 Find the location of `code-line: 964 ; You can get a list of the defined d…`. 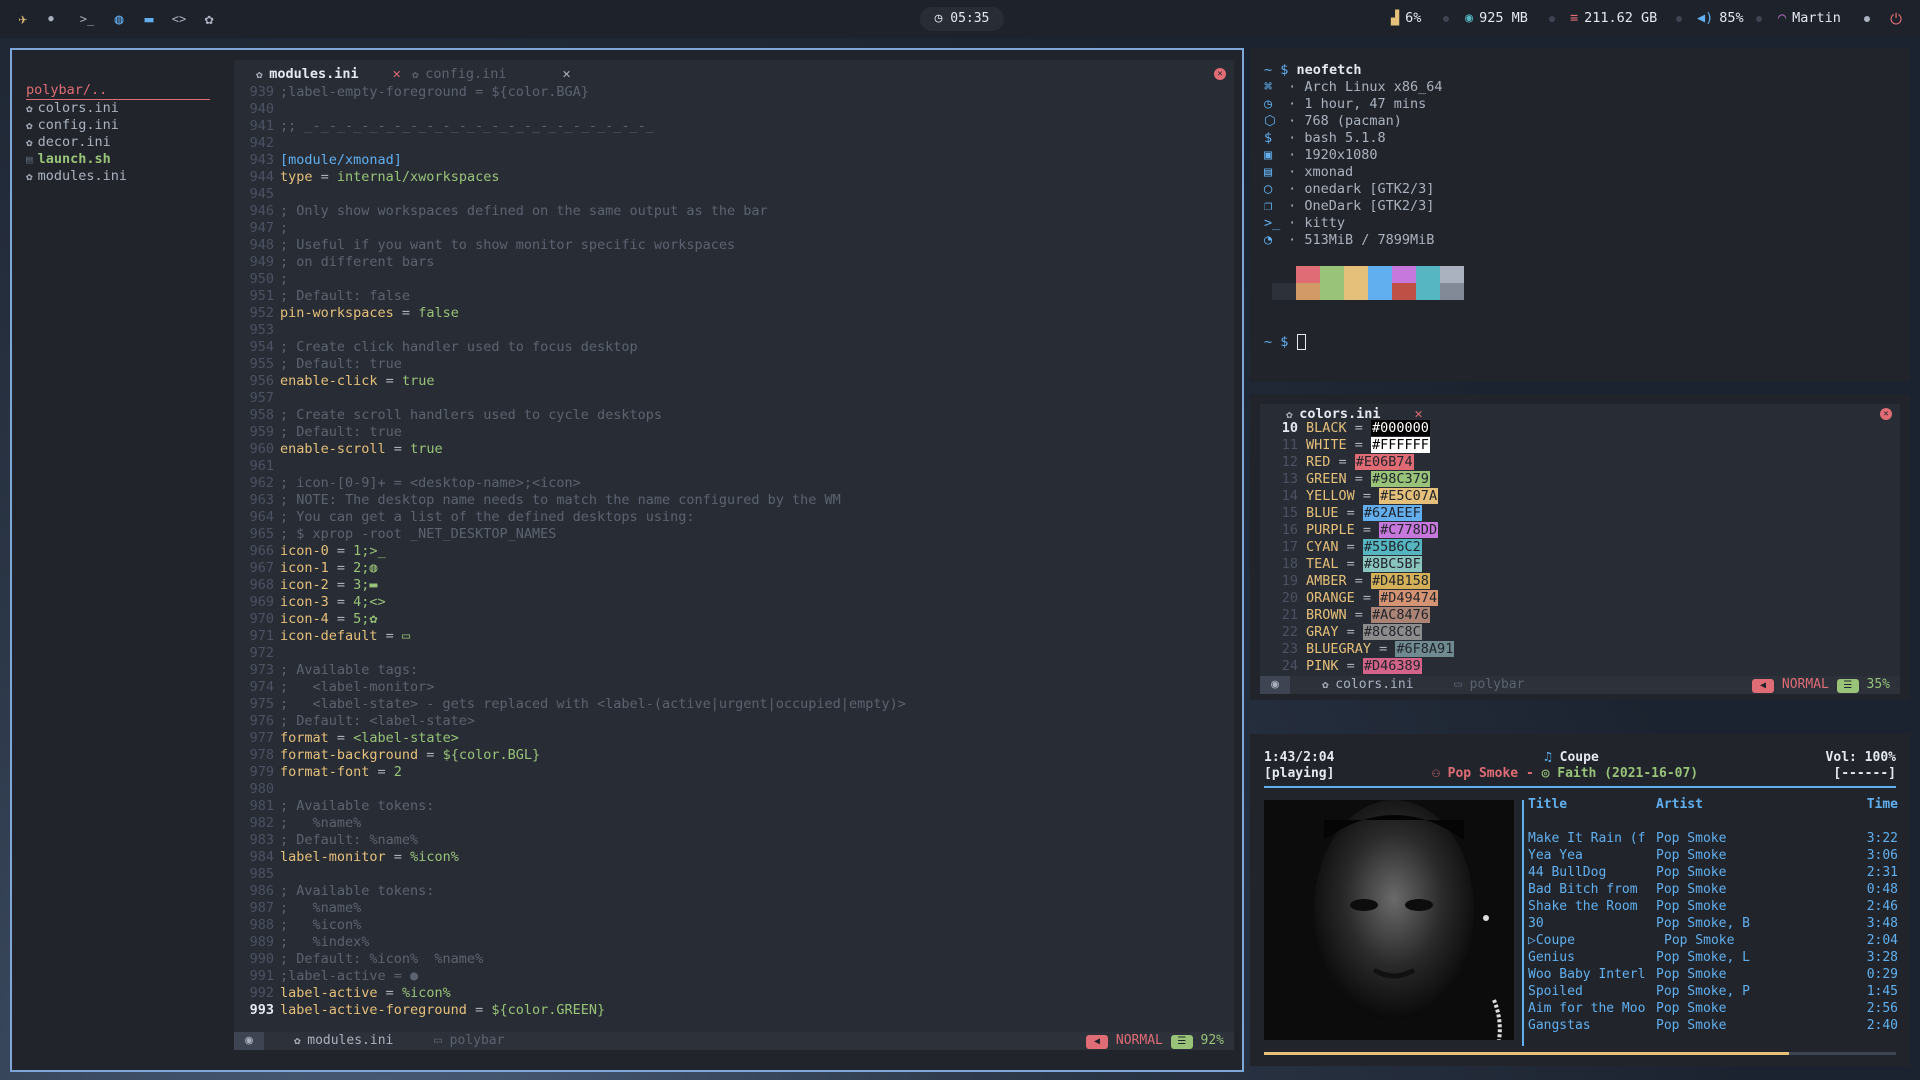

code-line: 964 ; You can get a list of the defined d… is located at coordinates (570, 517).